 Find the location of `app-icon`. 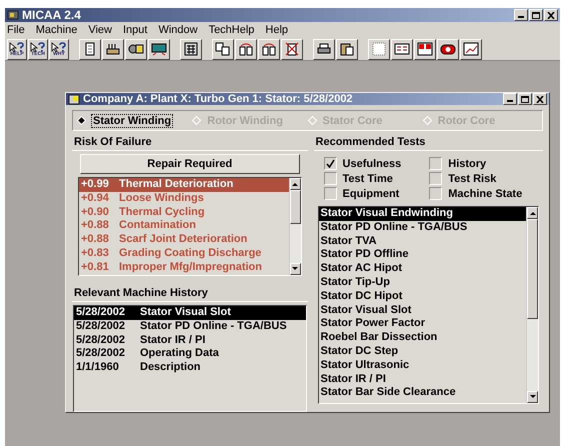

app-icon is located at coordinates (13, 15).